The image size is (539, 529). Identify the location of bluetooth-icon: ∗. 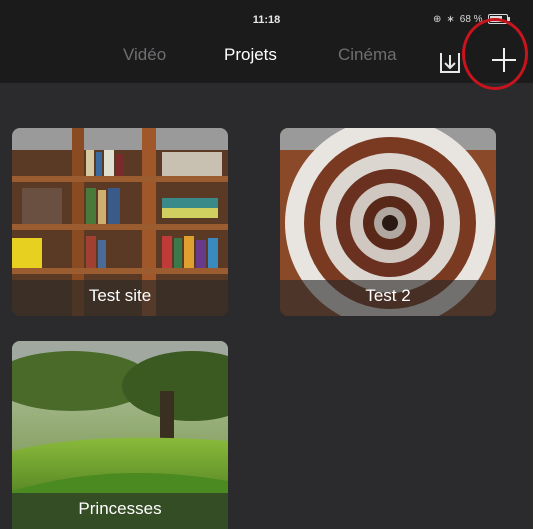
(450, 19).